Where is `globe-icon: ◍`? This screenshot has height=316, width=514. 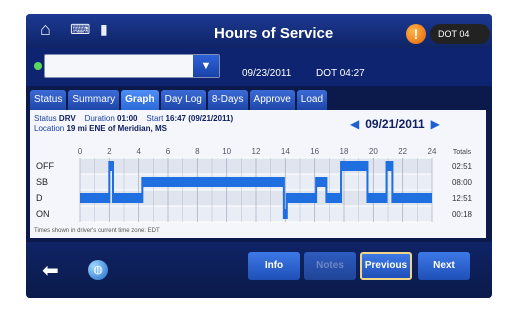 globe-icon: ◍ is located at coordinates (98, 270).